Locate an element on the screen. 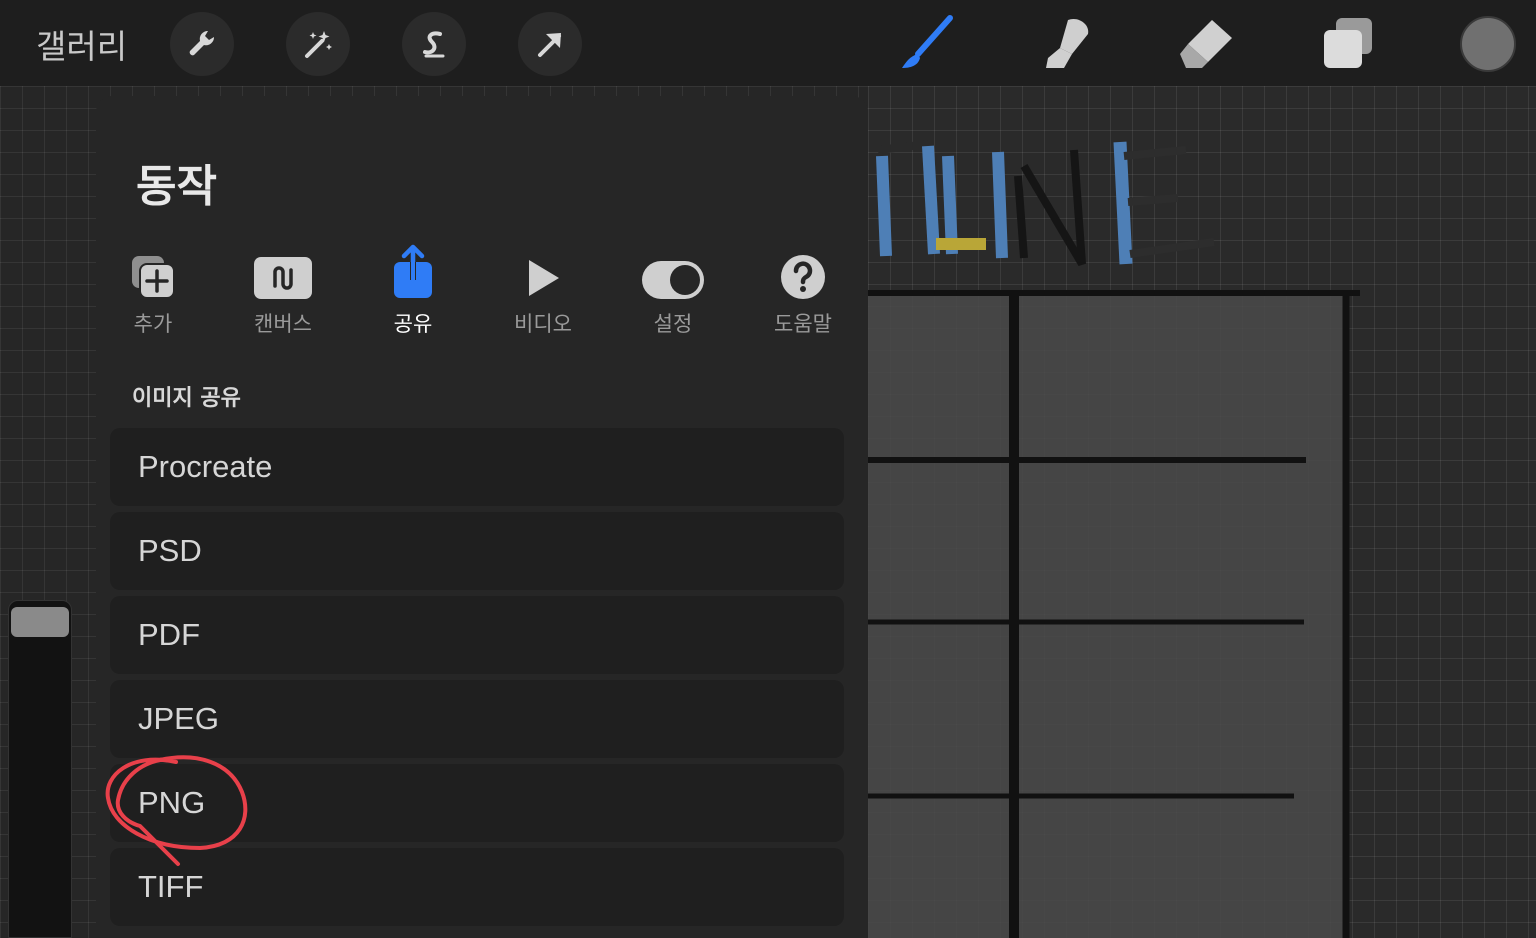  magic-wand-icon is located at coordinates (318, 44).